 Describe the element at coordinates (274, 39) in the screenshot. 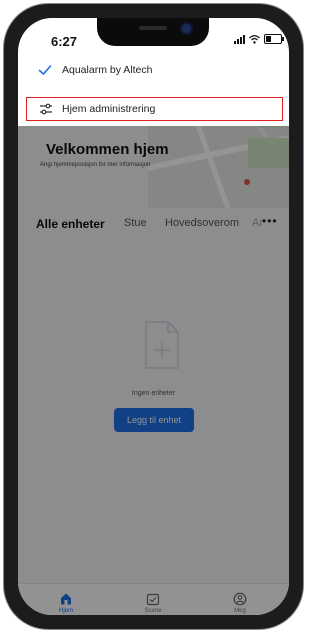

I see `battery-icon` at that location.